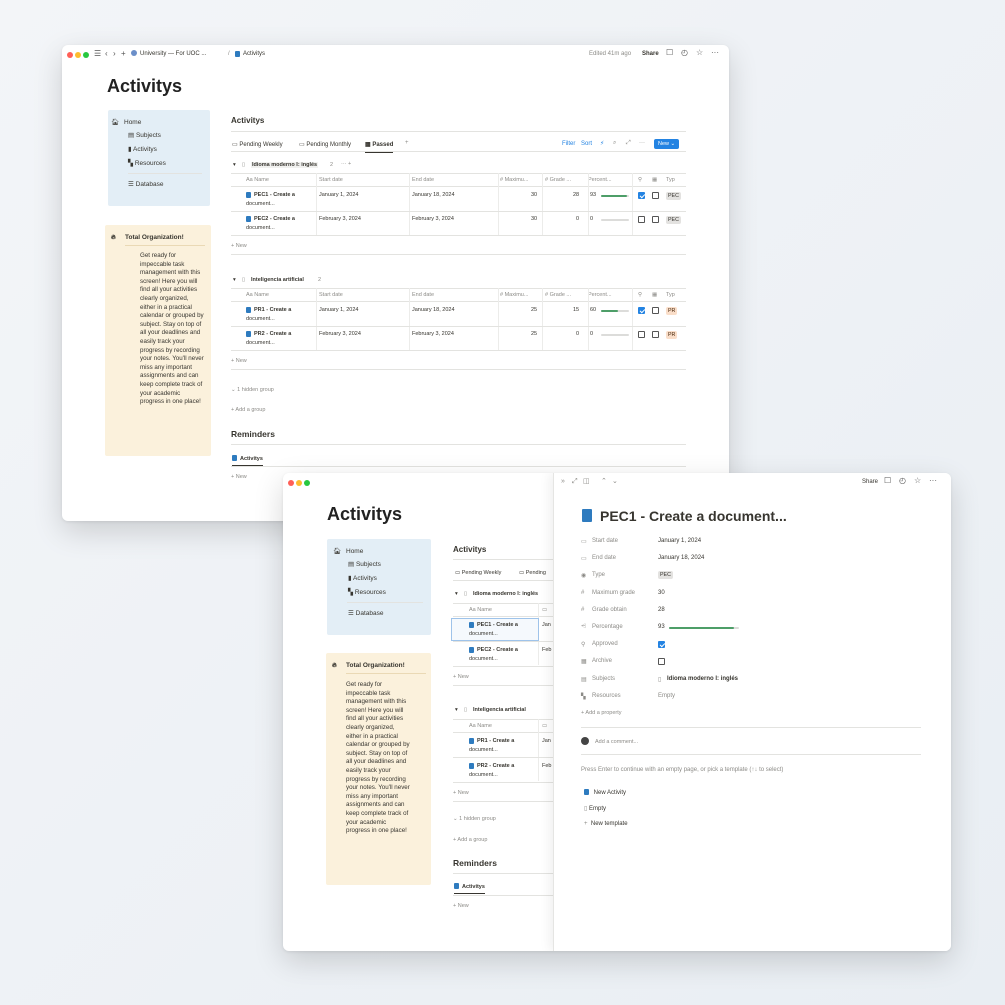 This screenshot has height=1005, width=1005. What do you see at coordinates (97, 54) in the screenshot?
I see `menu-icon: ☰` at bounding box center [97, 54].